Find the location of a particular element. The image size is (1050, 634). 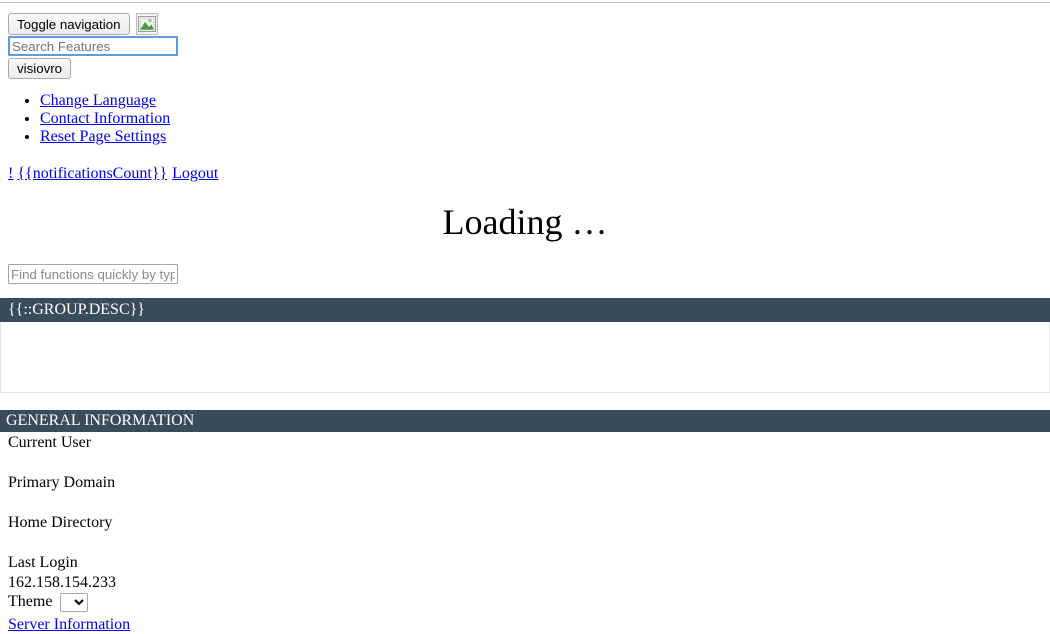

info-row-current-user: Current User is located at coordinates (258, 453).